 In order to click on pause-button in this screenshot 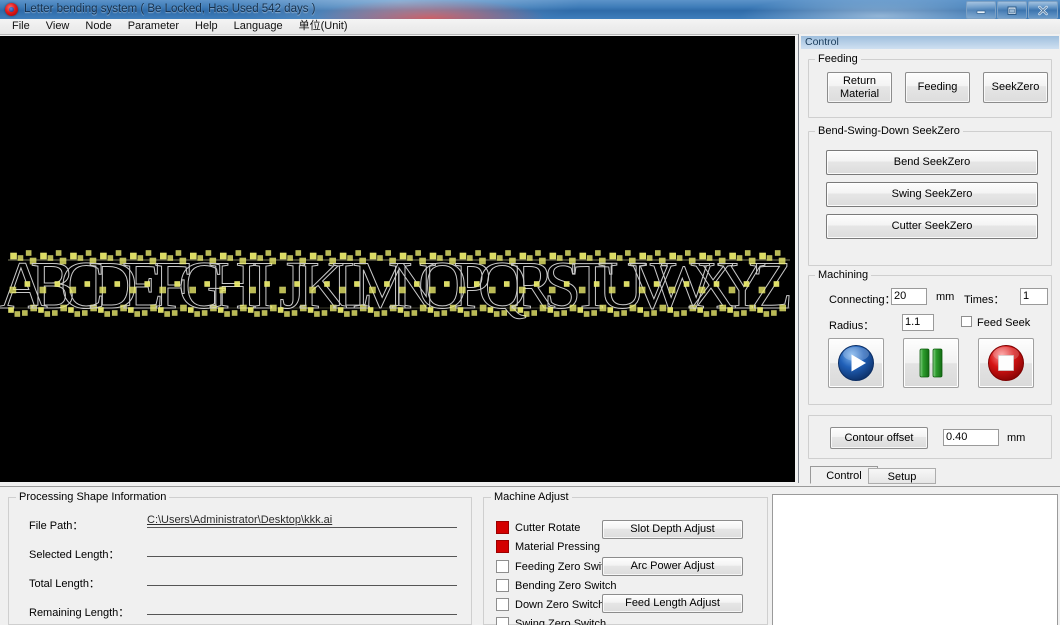, I will do `click(931, 363)`.